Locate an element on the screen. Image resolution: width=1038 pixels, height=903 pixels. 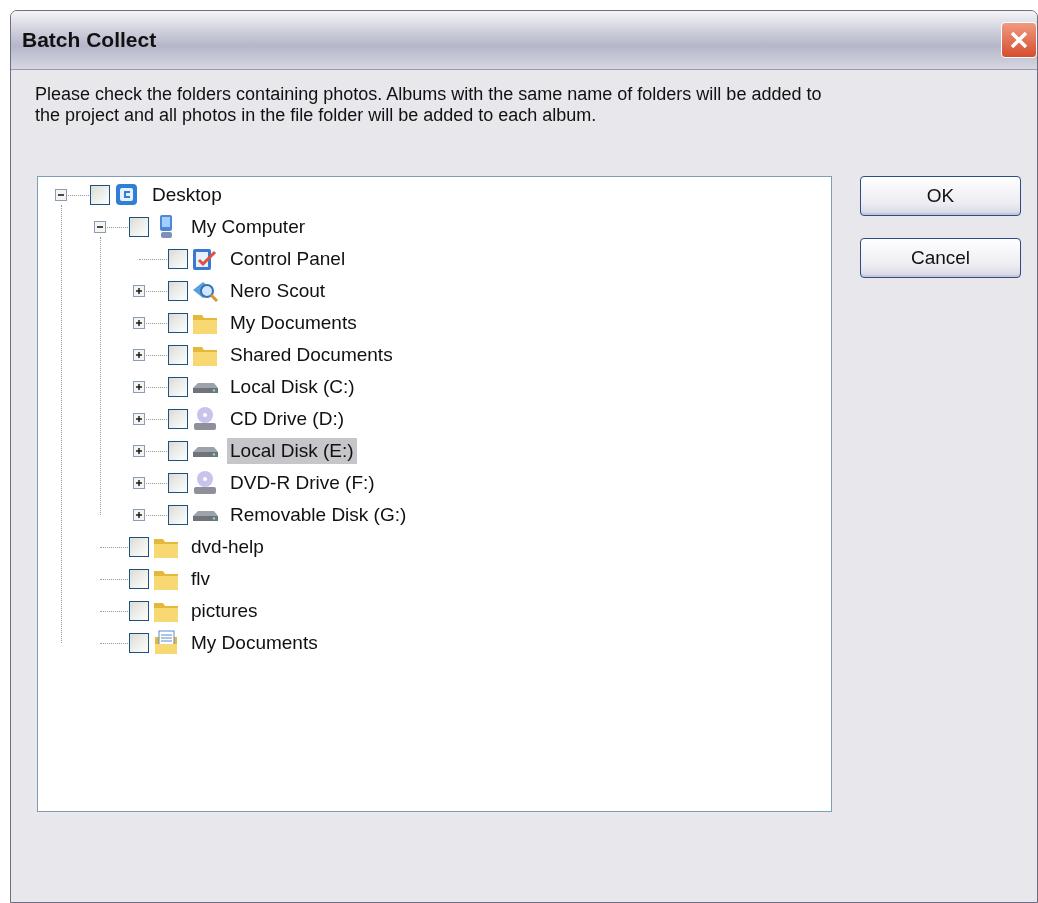
documents-folder-icon is located at coordinates (166, 643).